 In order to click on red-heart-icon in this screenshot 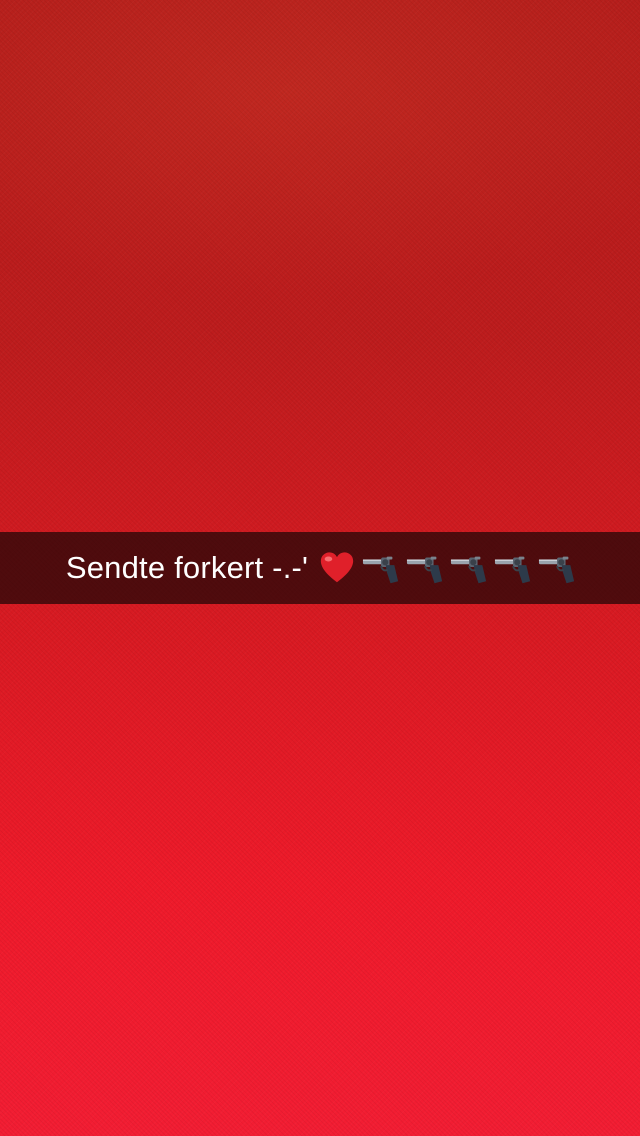, I will do `click(337, 568)`.